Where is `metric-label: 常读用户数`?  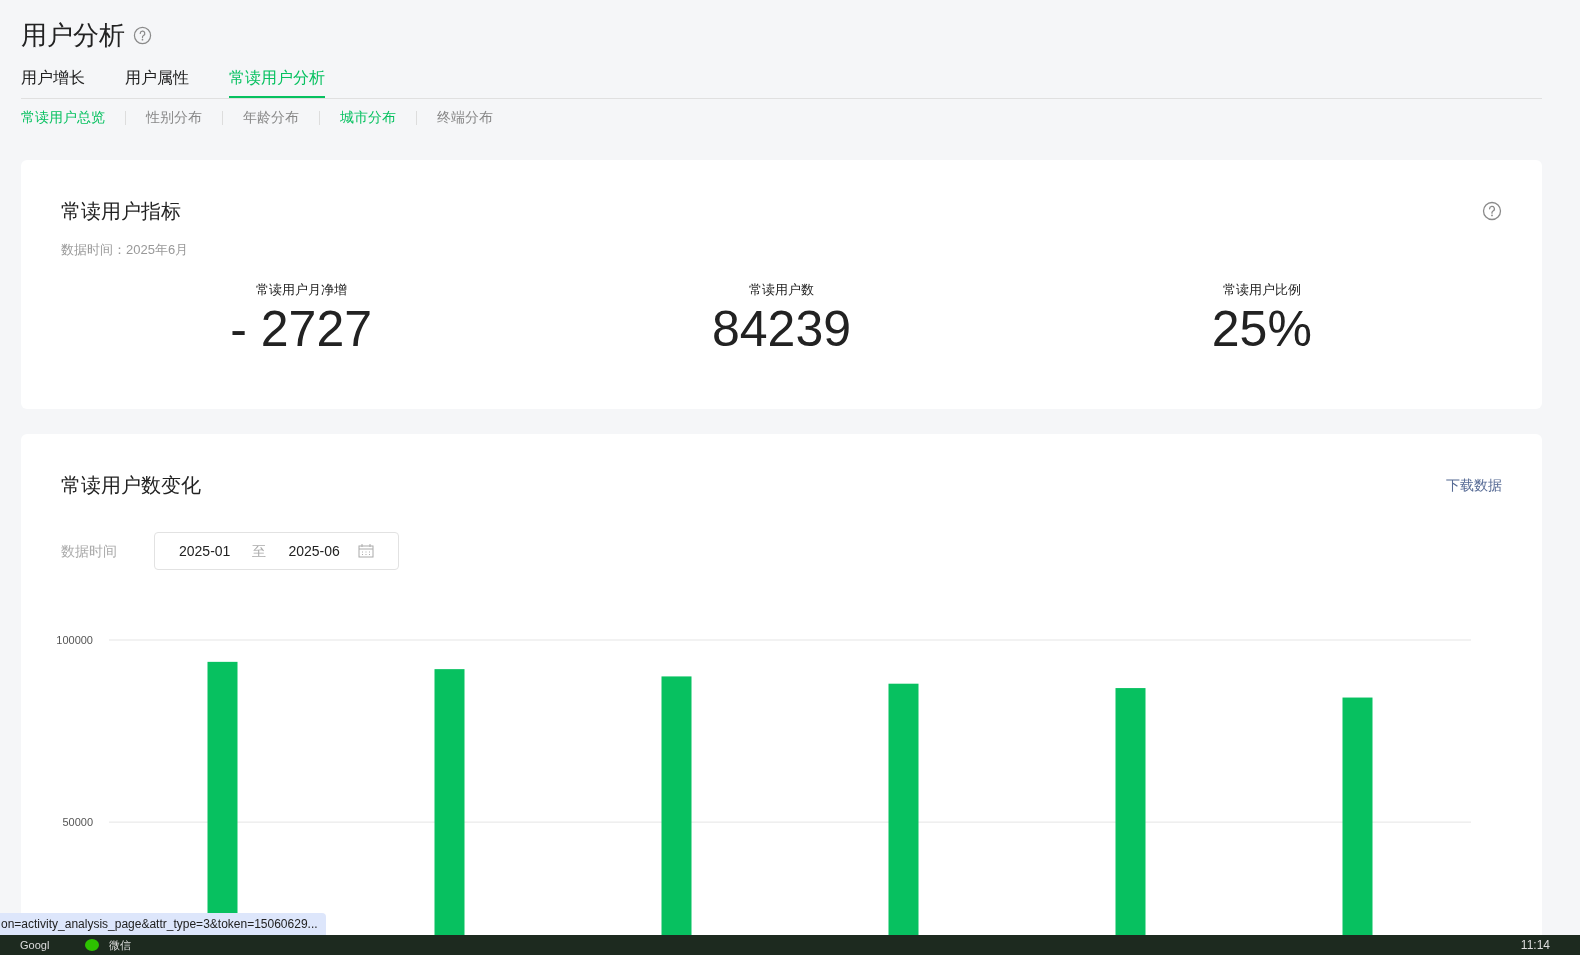
metric-label: 常读用户数 is located at coordinates (781, 289).